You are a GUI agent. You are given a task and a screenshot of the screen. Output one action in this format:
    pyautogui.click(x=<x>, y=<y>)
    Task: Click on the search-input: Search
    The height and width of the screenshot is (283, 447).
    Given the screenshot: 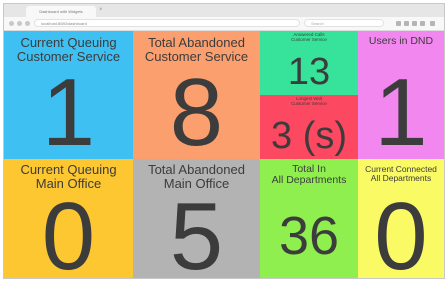 What is the action you would take?
    pyautogui.click(x=344, y=23)
    